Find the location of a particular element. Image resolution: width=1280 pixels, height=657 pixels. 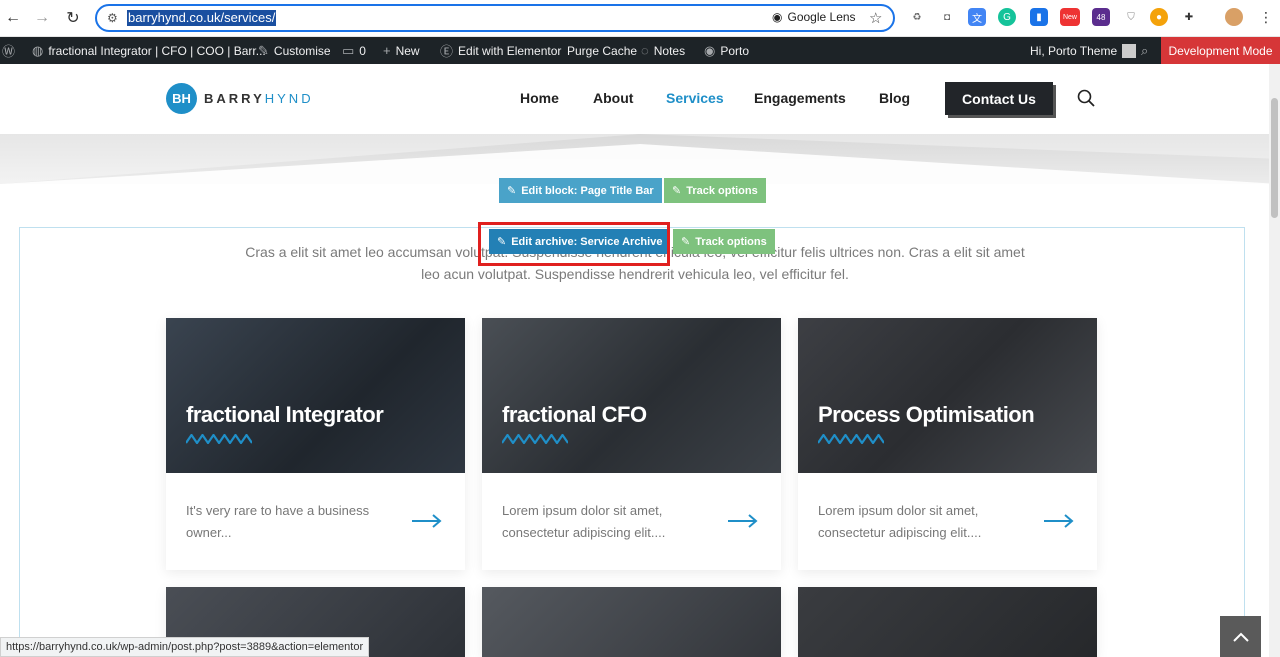

new-badge: New is located at coordinates (1069, 17).